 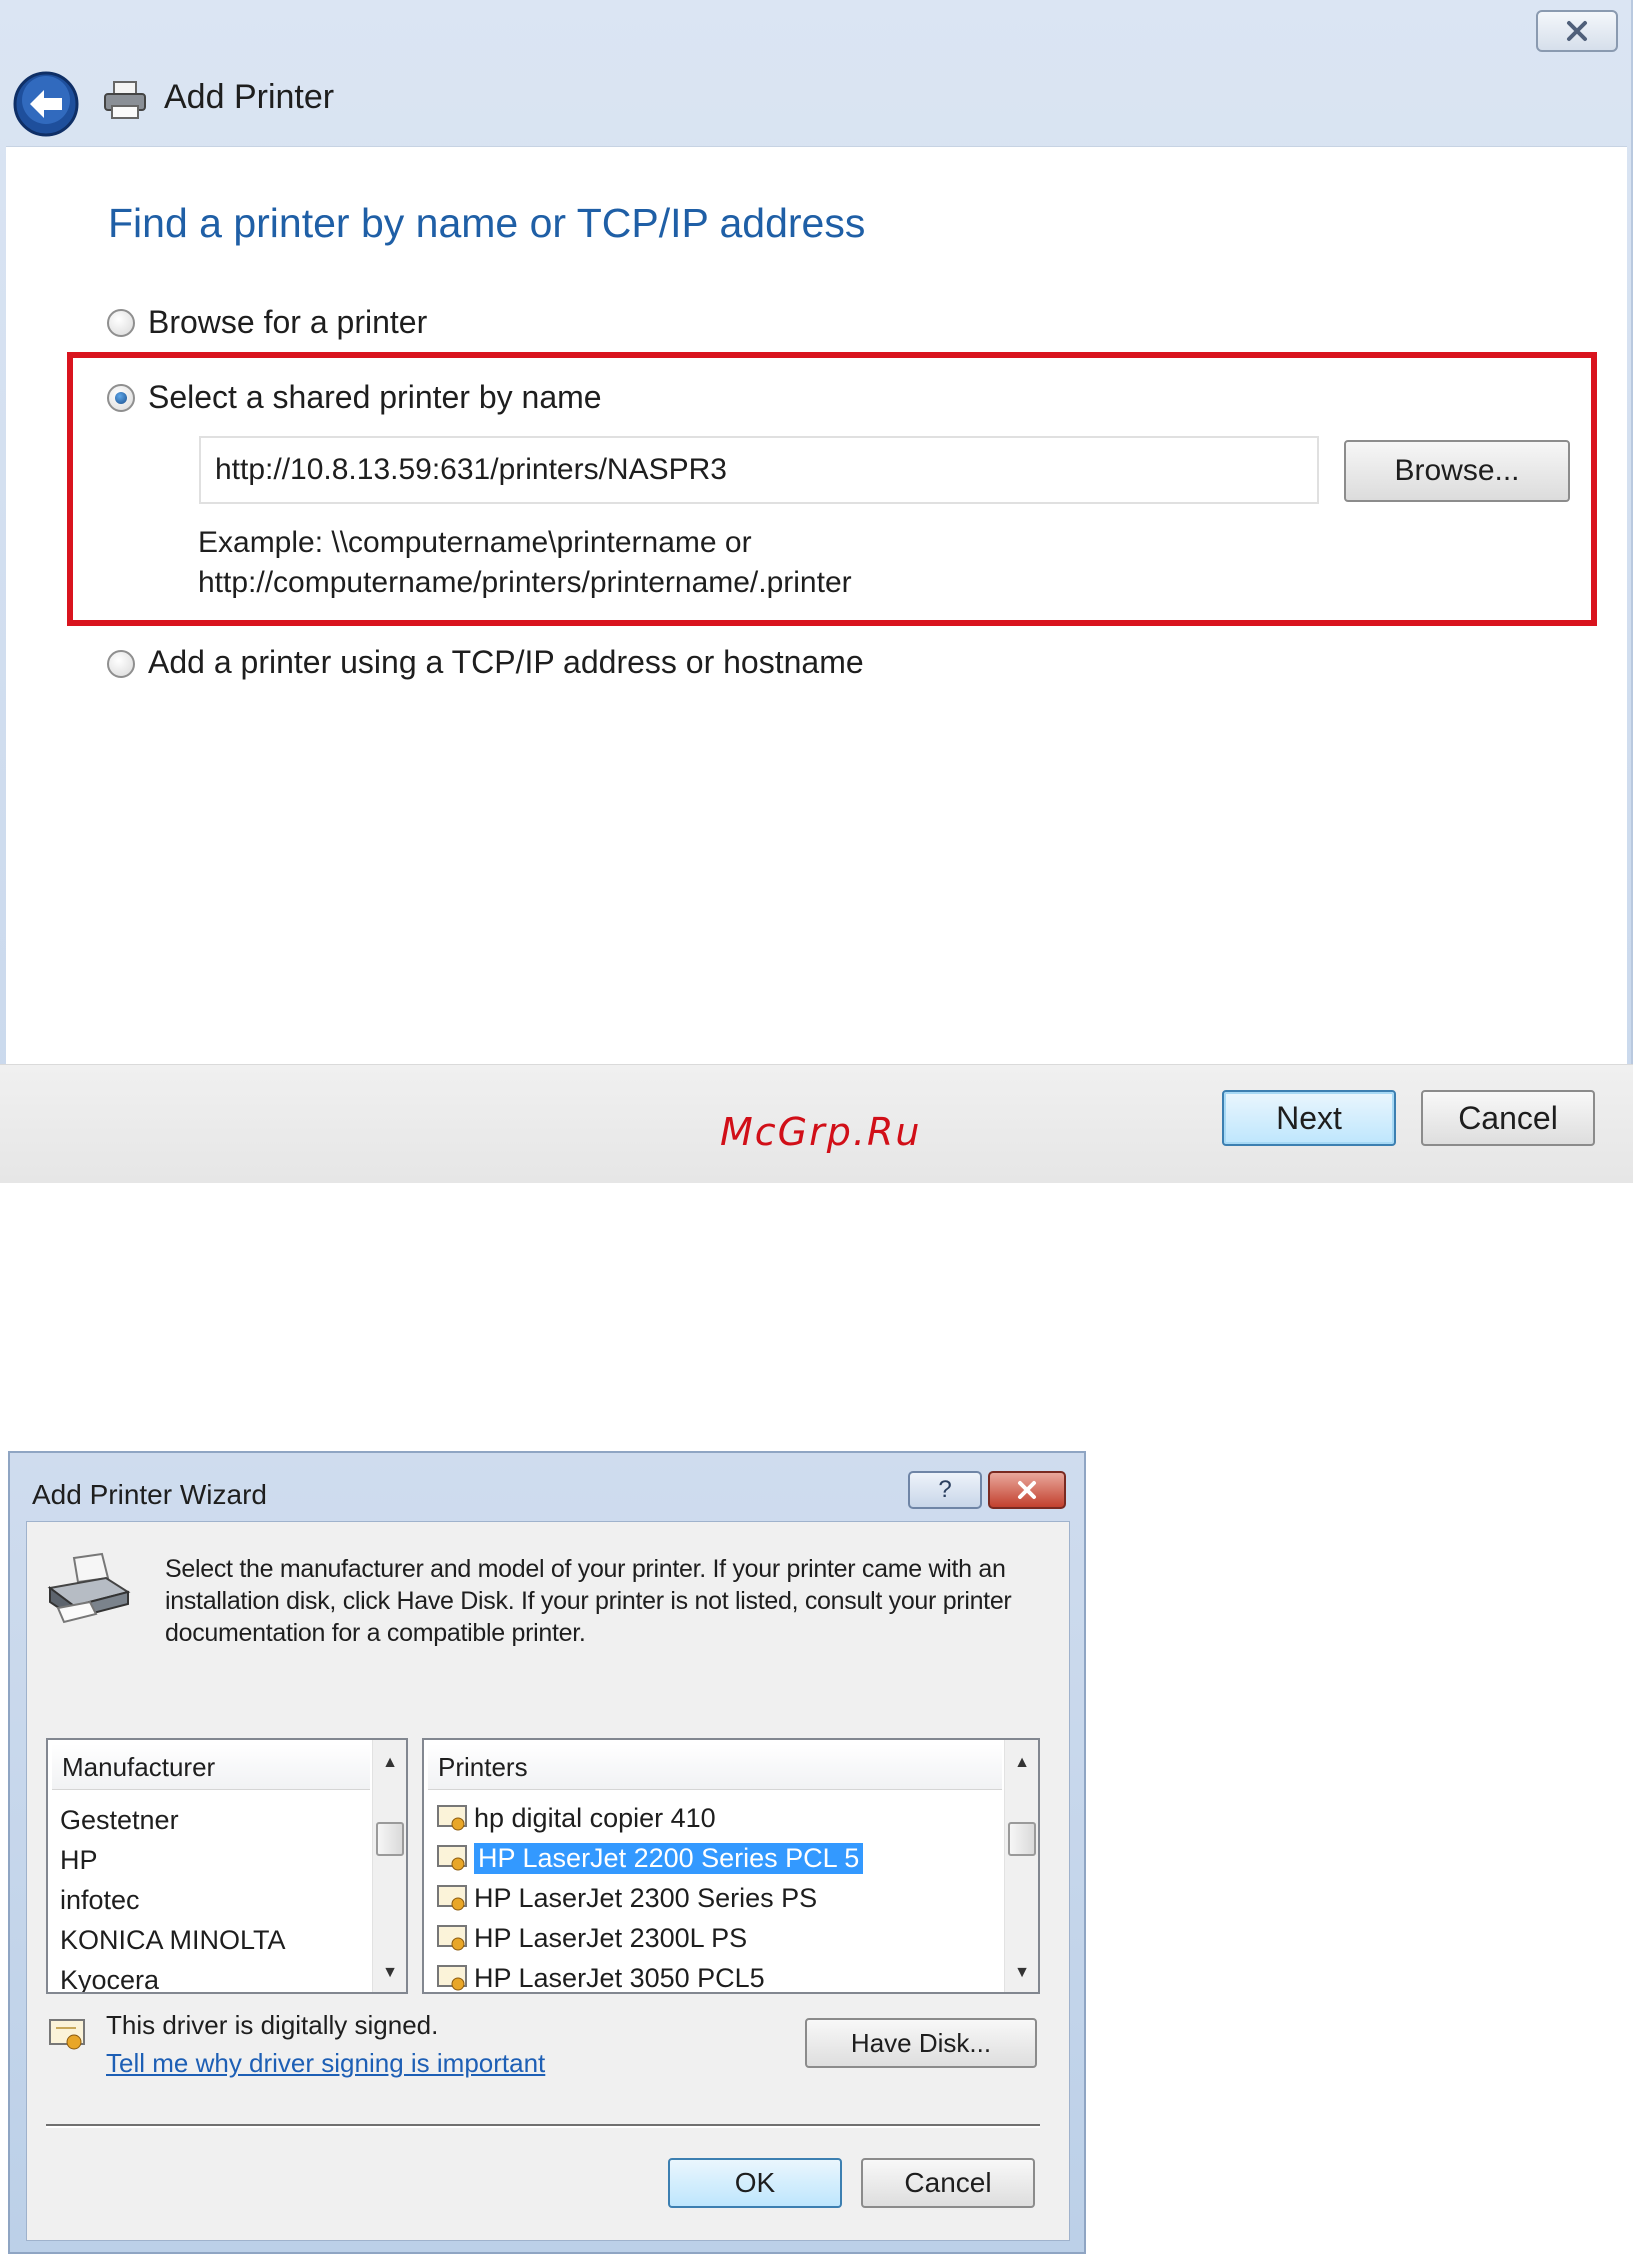 What do you see at coordinates (67, 2034) in the screenshot?
I see `signed-driver-icon` at bounding box center [67, 2034].